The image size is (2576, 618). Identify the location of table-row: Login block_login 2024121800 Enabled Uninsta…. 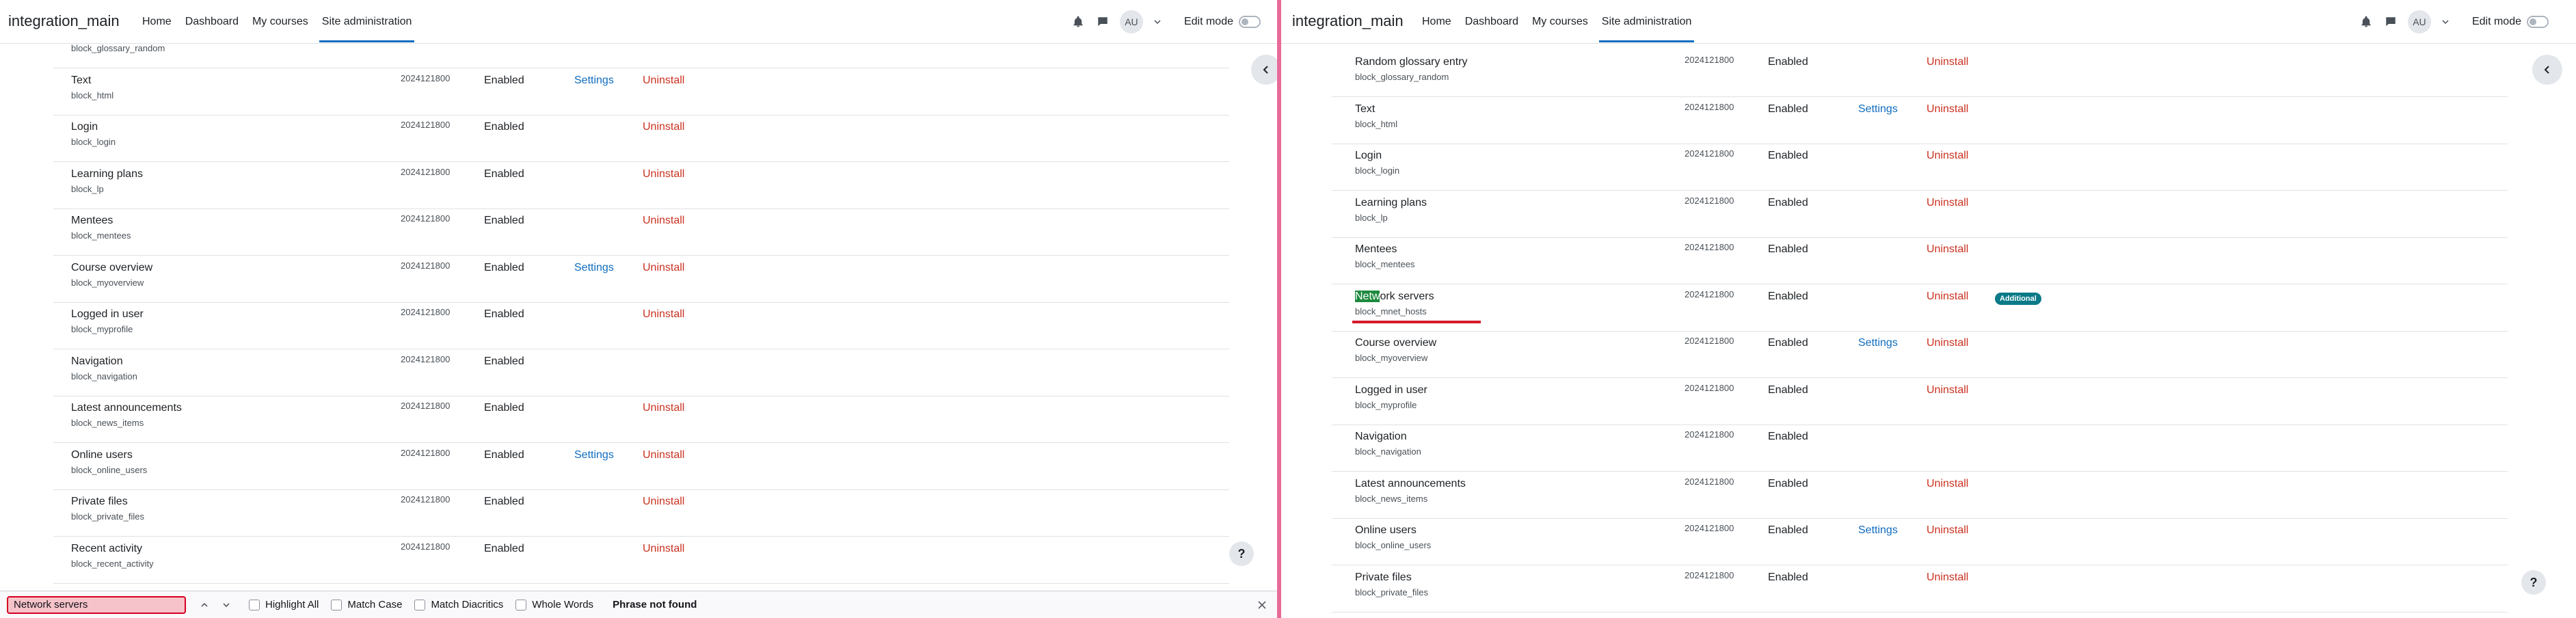
(1920, 167).